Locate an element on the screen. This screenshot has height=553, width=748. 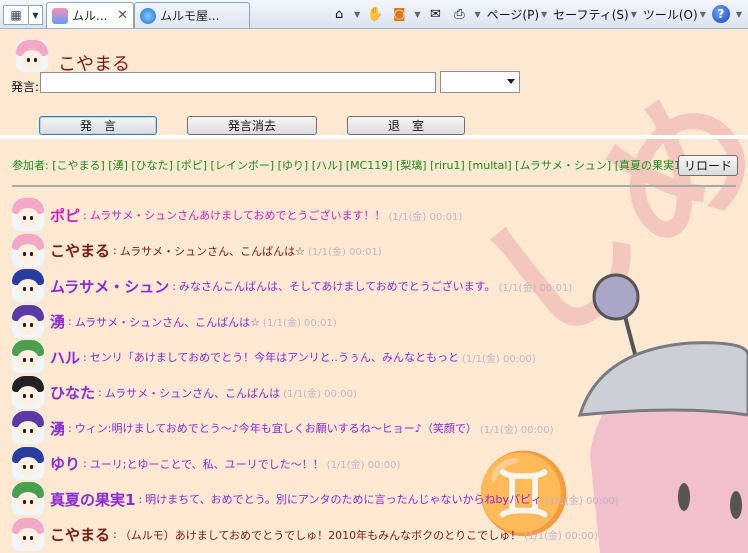
print-dropdown-icon: ▼ is located at coordinates (477, 14).